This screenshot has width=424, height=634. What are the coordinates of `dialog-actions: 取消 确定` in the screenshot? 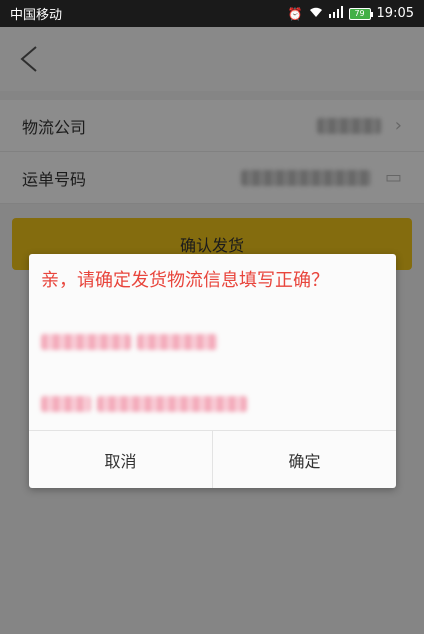 It's located at (212, 459).